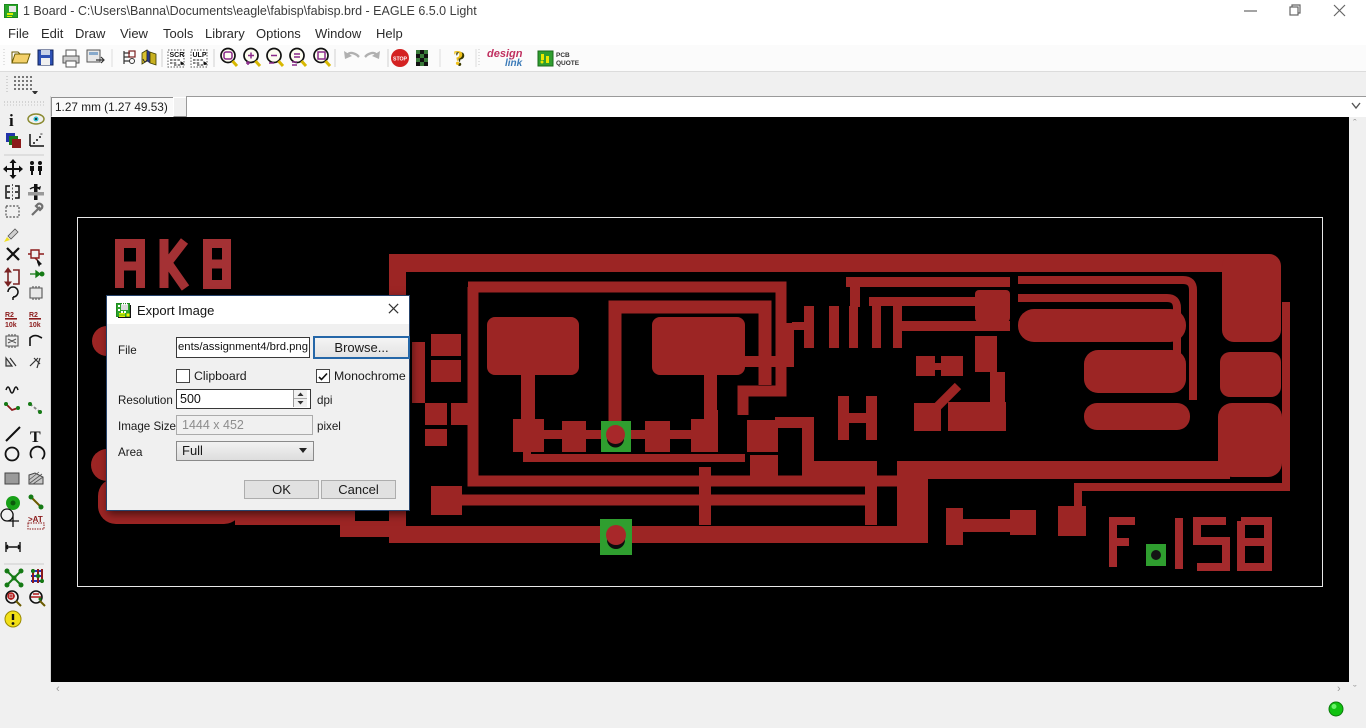 The height and width of the screenshot is (728, 1366). What do you see at coordinates (200, 55) in the screenshot?
I see `svg-text: ULP` at bounding box center [200, 55].